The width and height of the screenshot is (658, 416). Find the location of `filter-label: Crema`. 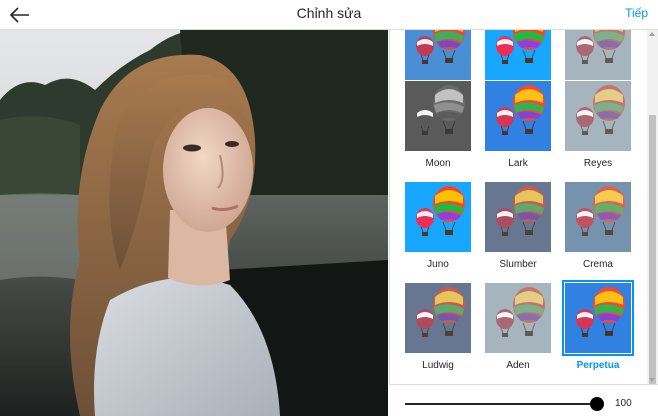

filter-label: Crema is located at coordinates (597, 264).